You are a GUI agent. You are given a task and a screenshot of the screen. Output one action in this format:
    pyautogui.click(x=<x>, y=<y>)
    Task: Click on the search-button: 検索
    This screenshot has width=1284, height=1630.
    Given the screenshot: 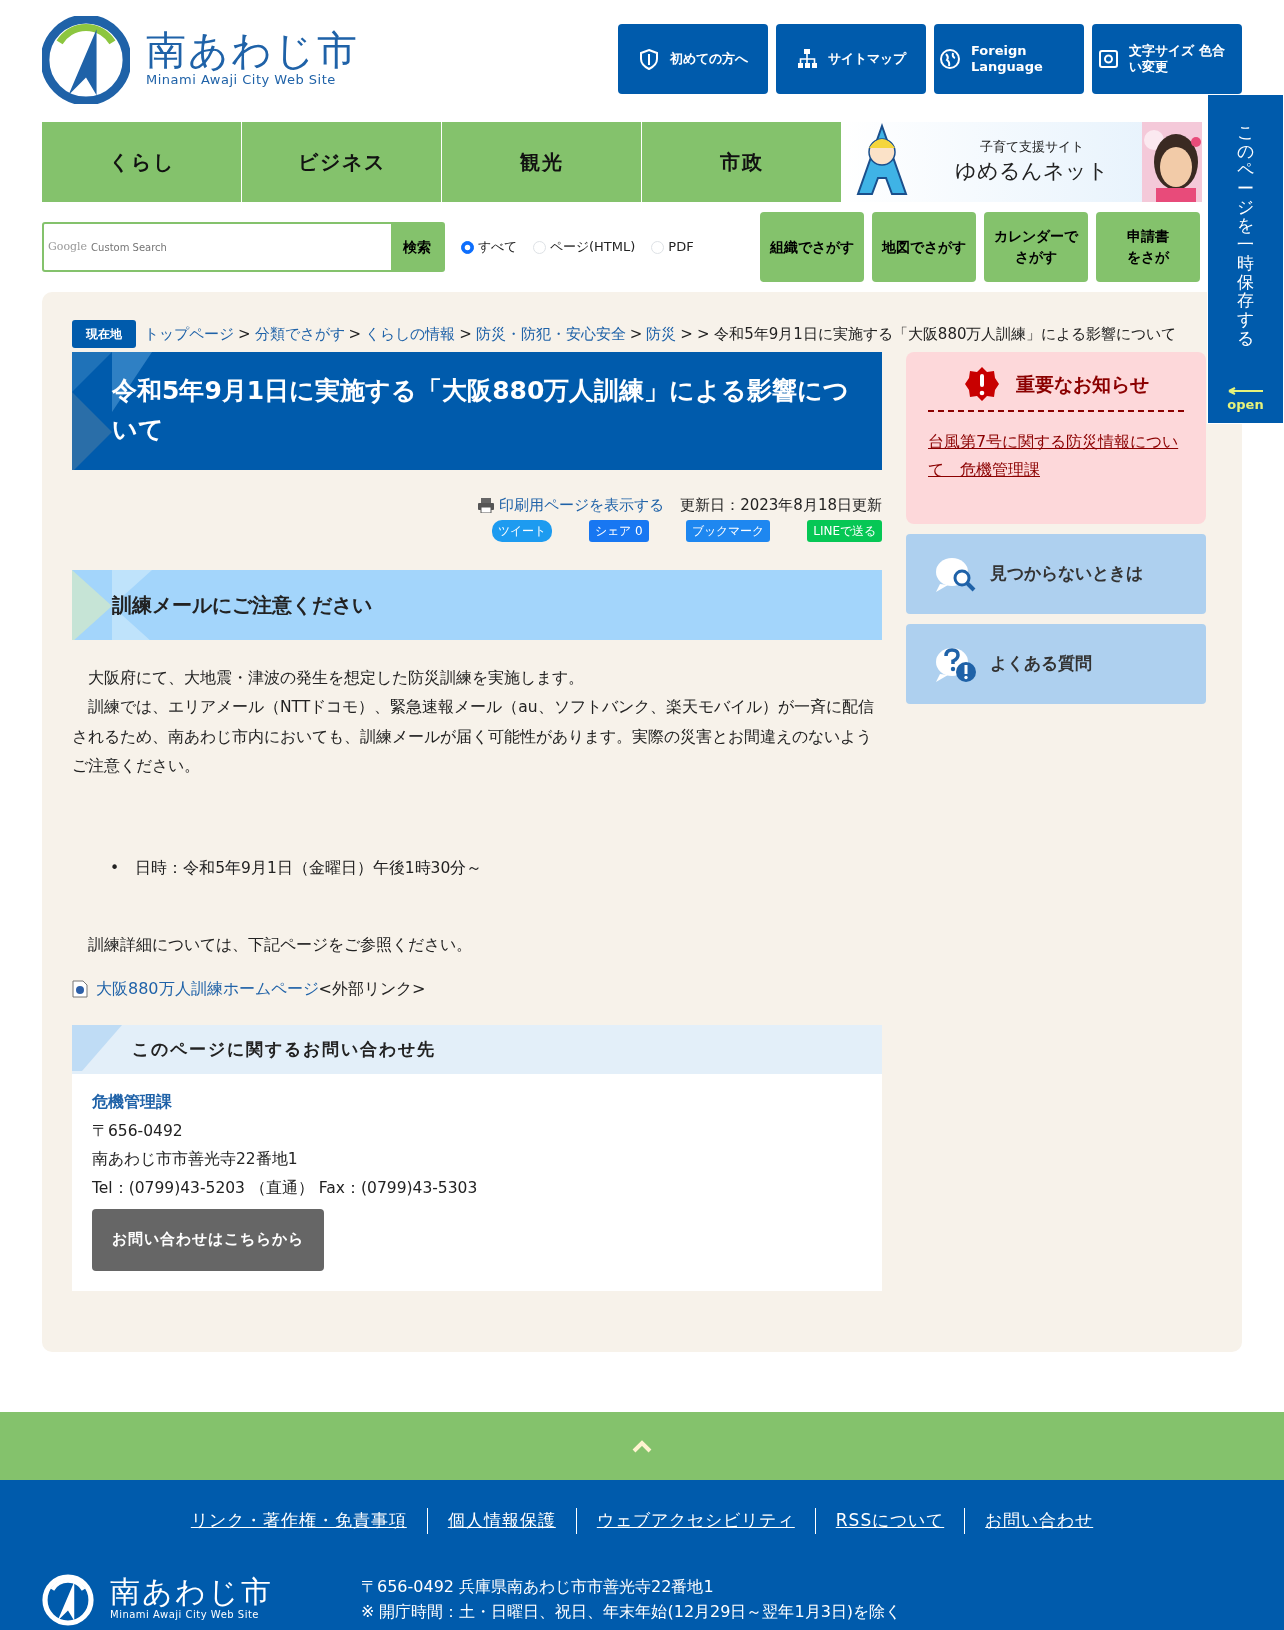 What is the action you would take?
    pyautogui.click(x=417, y=247)
    